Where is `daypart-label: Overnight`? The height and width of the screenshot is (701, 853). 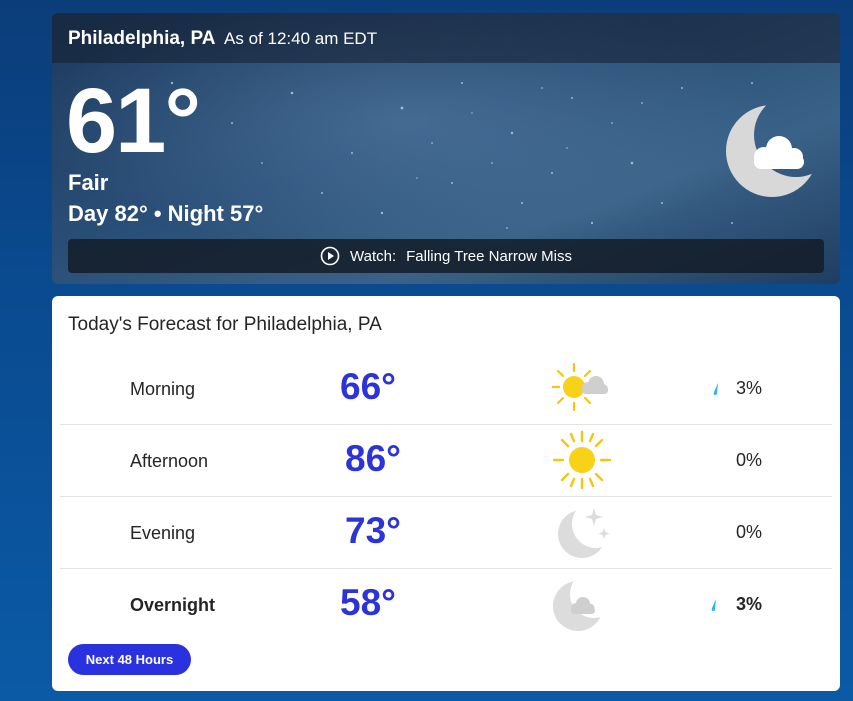
daypart-label: Overnight is located at coordinates (173, 605).